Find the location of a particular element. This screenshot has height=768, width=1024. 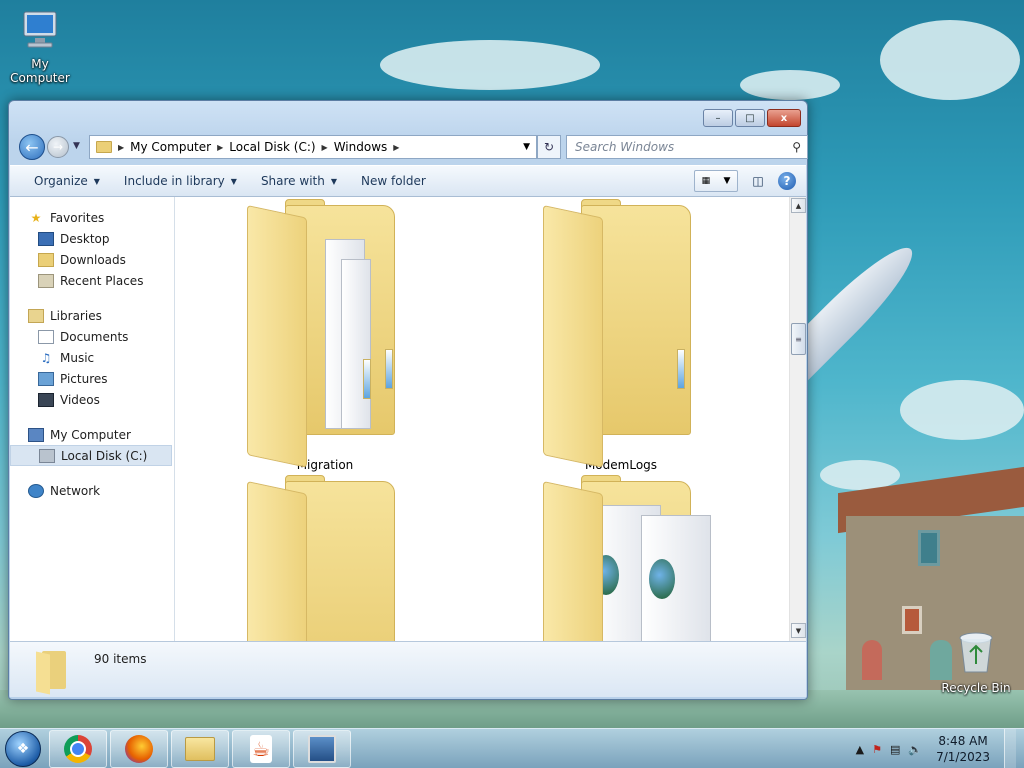

firefox-icon is located at coordinates (139, 748).